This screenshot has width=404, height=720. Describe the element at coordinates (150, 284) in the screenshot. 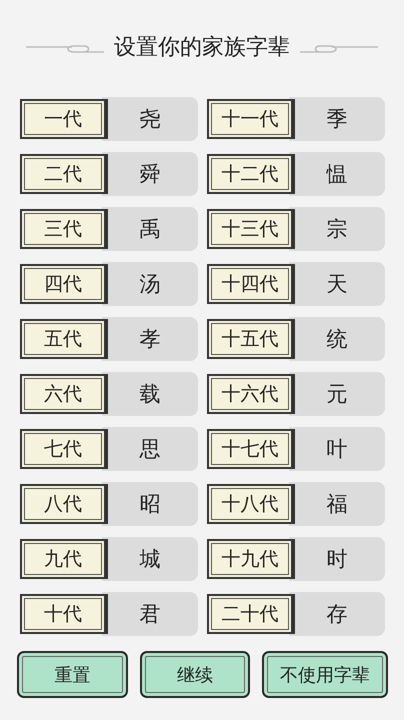

I see `name-field: 汤` at that location.